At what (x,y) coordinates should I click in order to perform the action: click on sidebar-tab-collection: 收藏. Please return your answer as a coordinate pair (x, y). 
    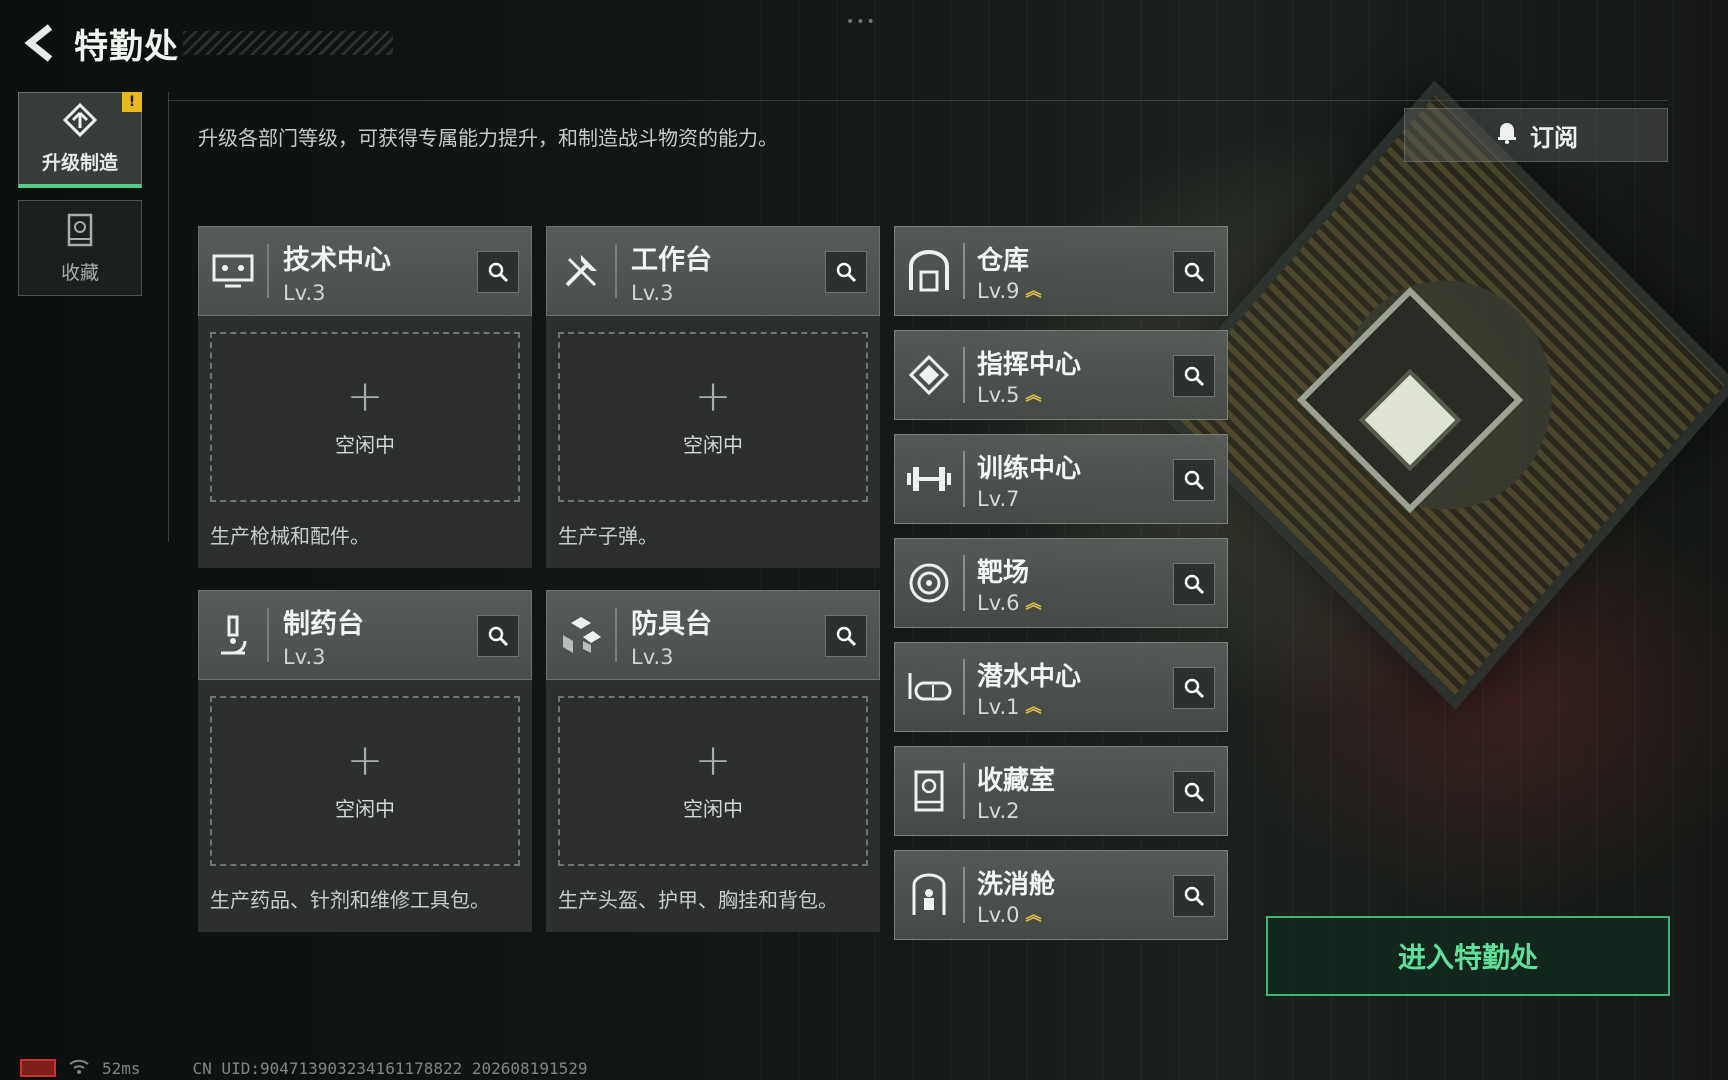
    Looking at the image, I should click on (80, 248).